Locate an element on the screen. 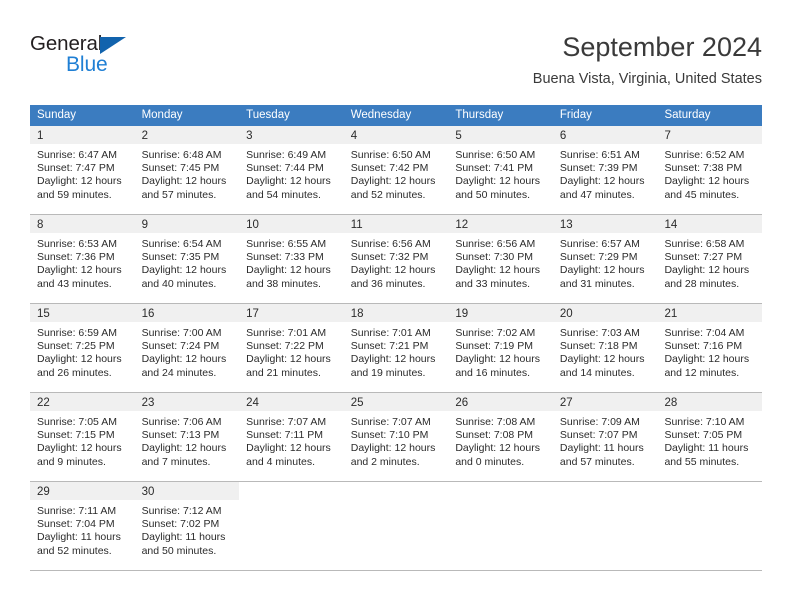 The height and width of the screenshot is (612, 792). day-cell-empty is located at coordinates (396, 526).